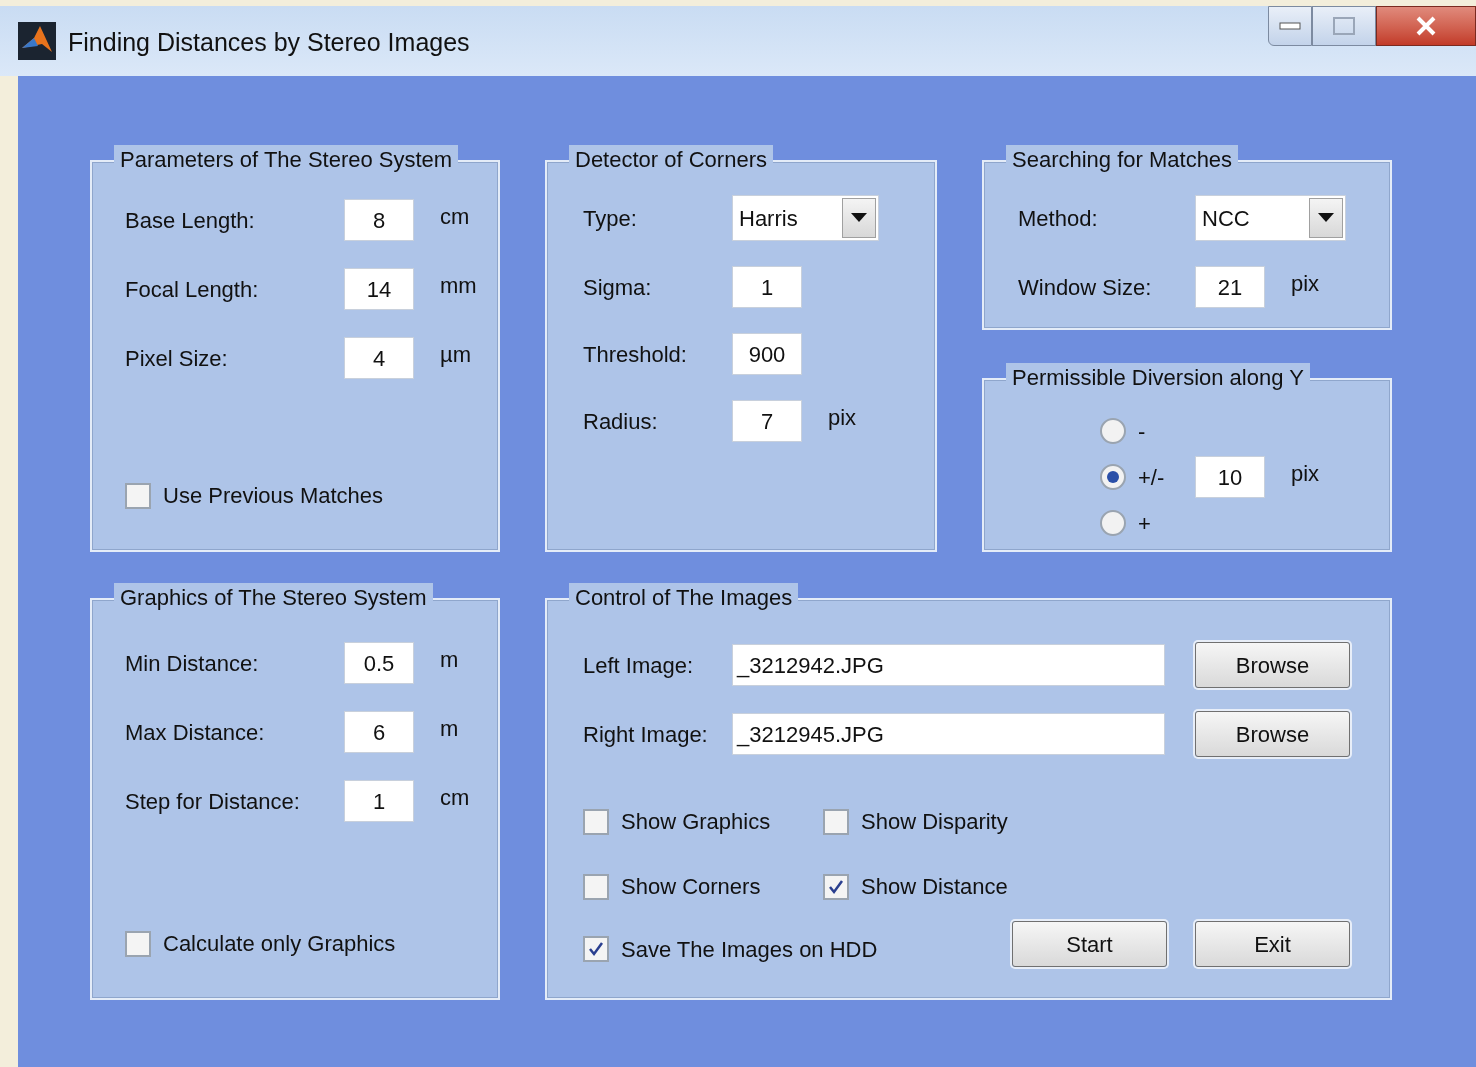  I want to click on app-logo-icon, so click(37, 41).